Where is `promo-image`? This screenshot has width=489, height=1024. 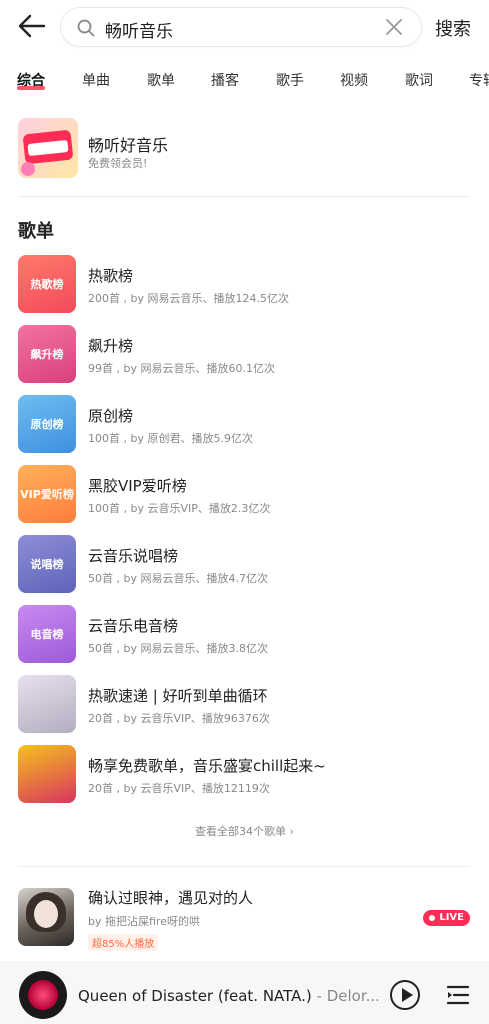 promo-image is located at coordinates (48, 148).